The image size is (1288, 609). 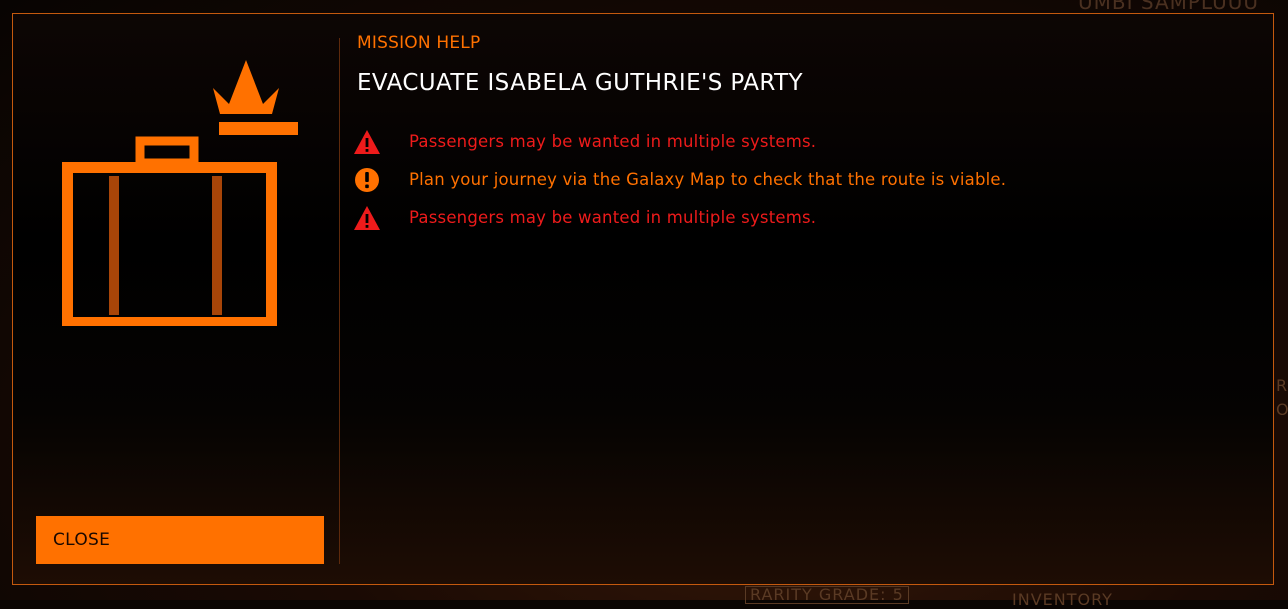 I want to click on mission-title: EVACUATE ISABELA GUTHRIE'S PARTY, so click(x=580, y=83).